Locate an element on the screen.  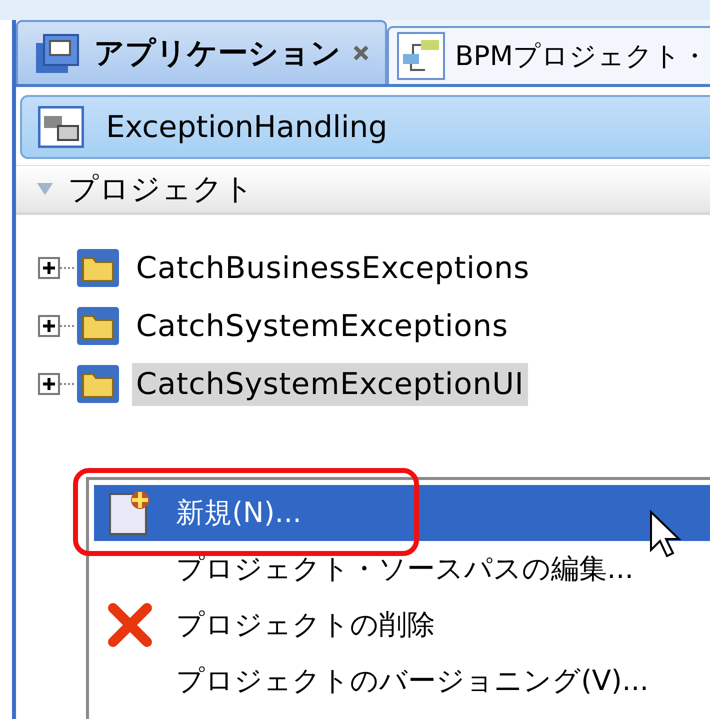
diagram-icon is located at coordinates (421, 56).